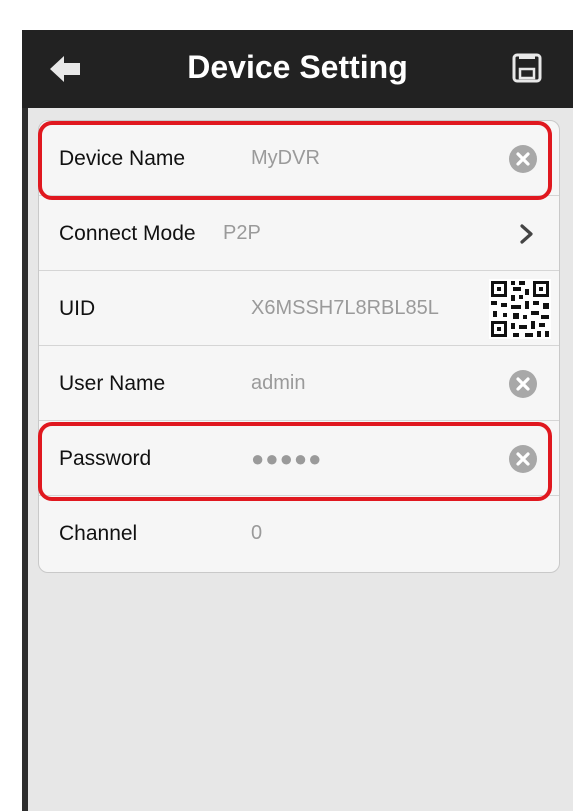 Image resolution: width=573 pixels, height=811 pixels. I want to click on connect-mode-label: Connect Mode, so click(127, 233).